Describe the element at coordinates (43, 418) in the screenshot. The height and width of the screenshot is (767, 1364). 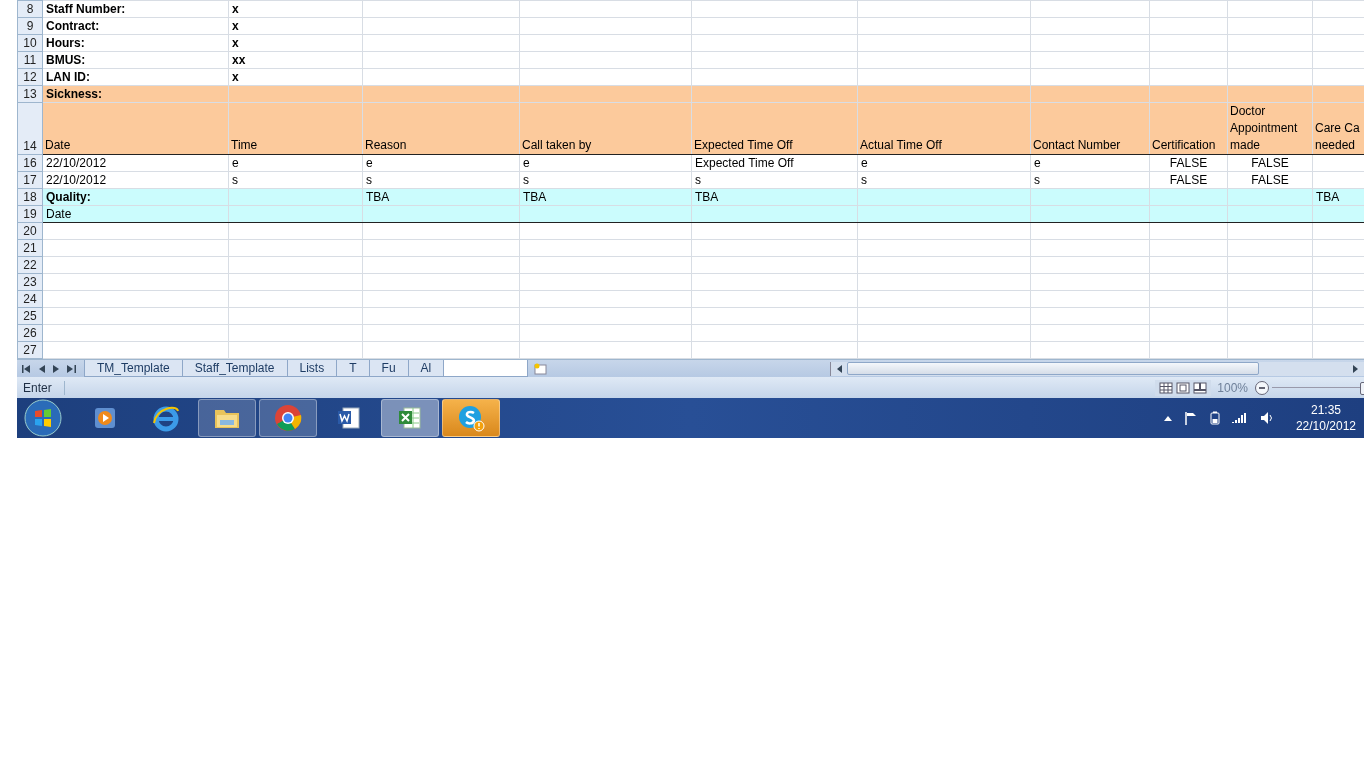
I see `start-button` at that location.